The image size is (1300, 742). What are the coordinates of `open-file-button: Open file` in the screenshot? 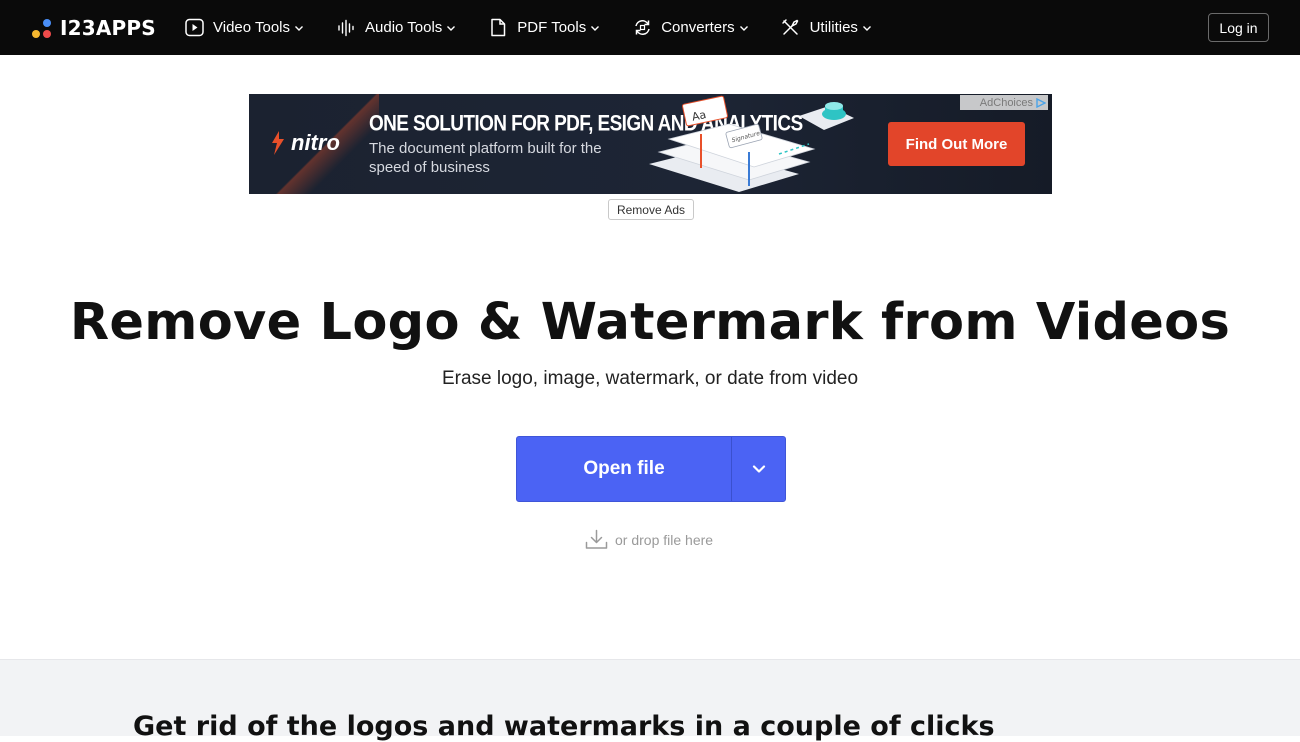 It's located at (624, 469).